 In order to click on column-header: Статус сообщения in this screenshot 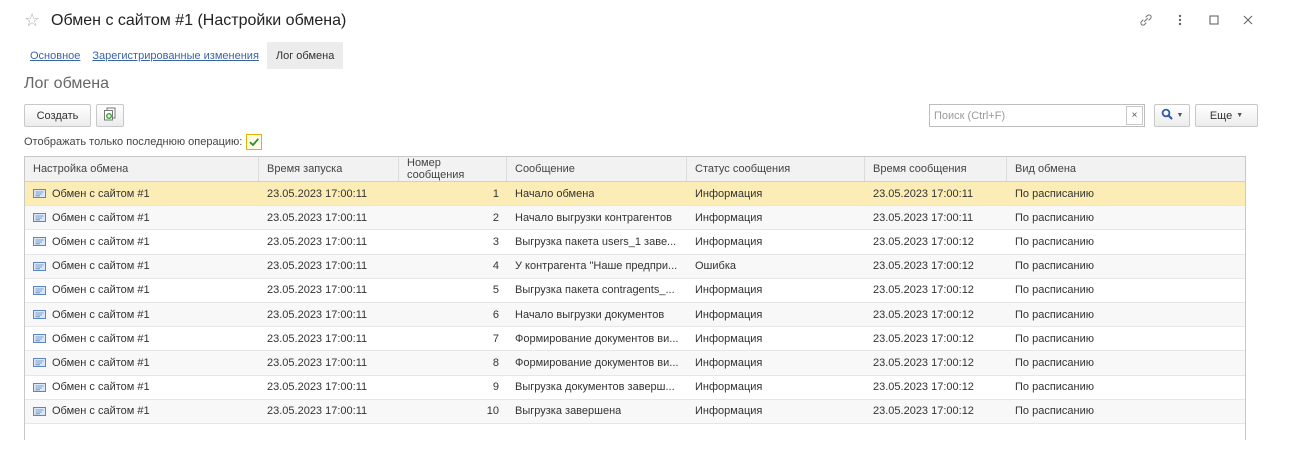, I will do `click(776, 169)`.